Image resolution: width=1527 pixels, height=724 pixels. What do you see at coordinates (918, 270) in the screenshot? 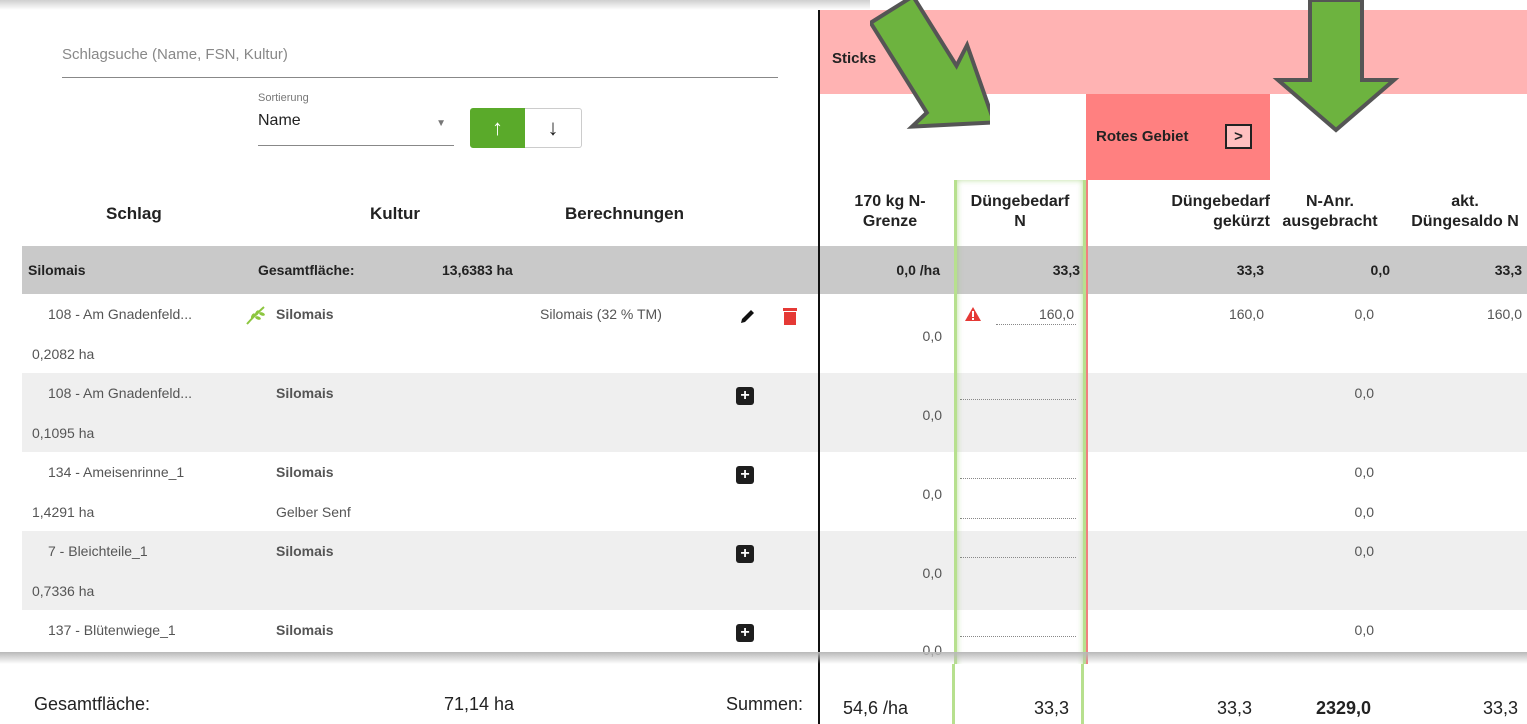
I see `group-grenze: 0,0 /ha` at bounding box center [918, 270].